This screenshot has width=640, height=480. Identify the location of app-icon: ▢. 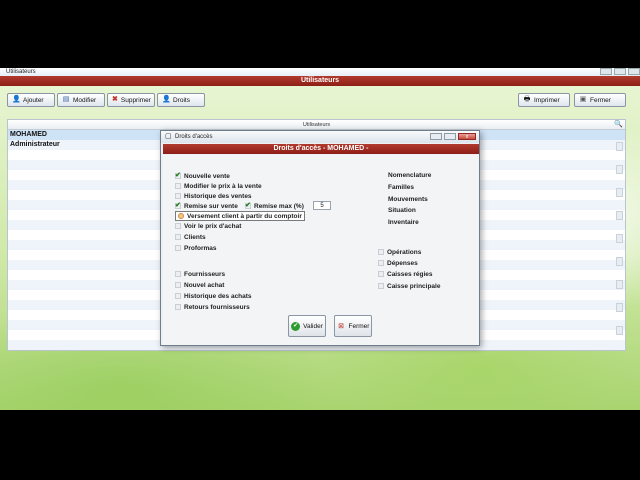
(168, 136).